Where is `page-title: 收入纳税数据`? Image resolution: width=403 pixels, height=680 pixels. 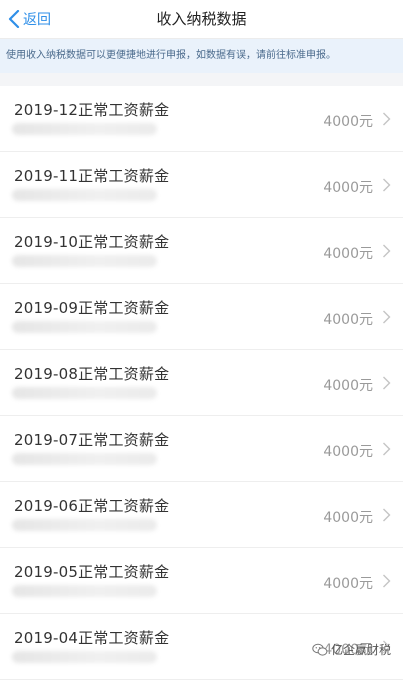
page-title: 收入纳税数据 is located at coordinates (201, 19).